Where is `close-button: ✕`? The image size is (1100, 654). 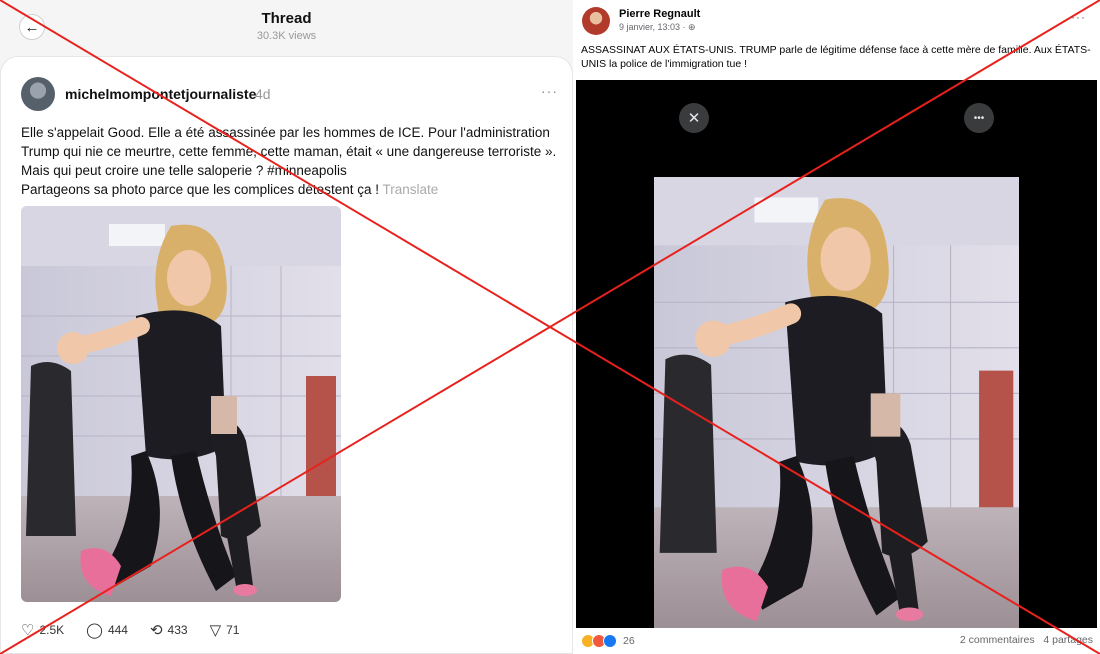
close-button: ✕ is located at coordinates (694, 118).